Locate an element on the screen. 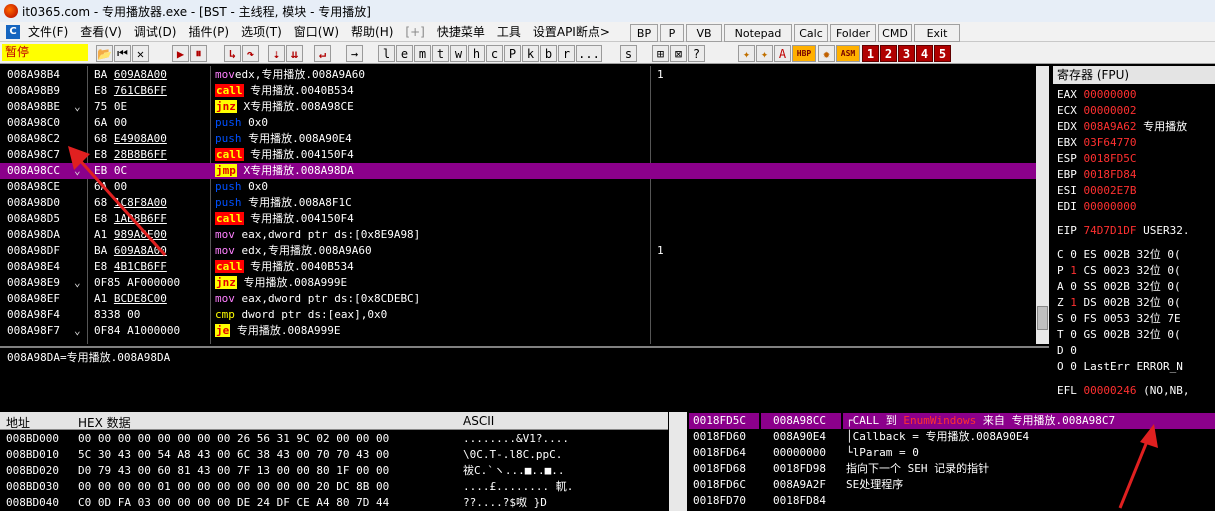 The height and width of the screenshot is (511, 1215). disasm-row: 008A98B9 E8 761CB6FF call 专用播放.0040B534 is located at coordinates (524, 91).